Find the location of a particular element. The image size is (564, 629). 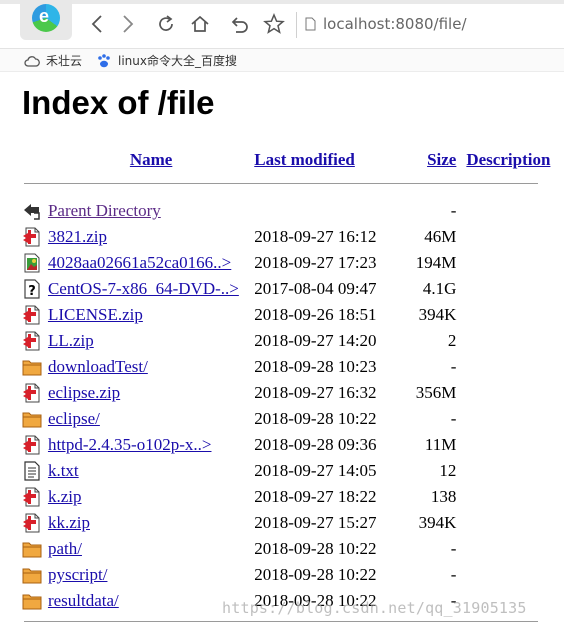

browser-logo-icon: e is located at coordinates (46, 20).